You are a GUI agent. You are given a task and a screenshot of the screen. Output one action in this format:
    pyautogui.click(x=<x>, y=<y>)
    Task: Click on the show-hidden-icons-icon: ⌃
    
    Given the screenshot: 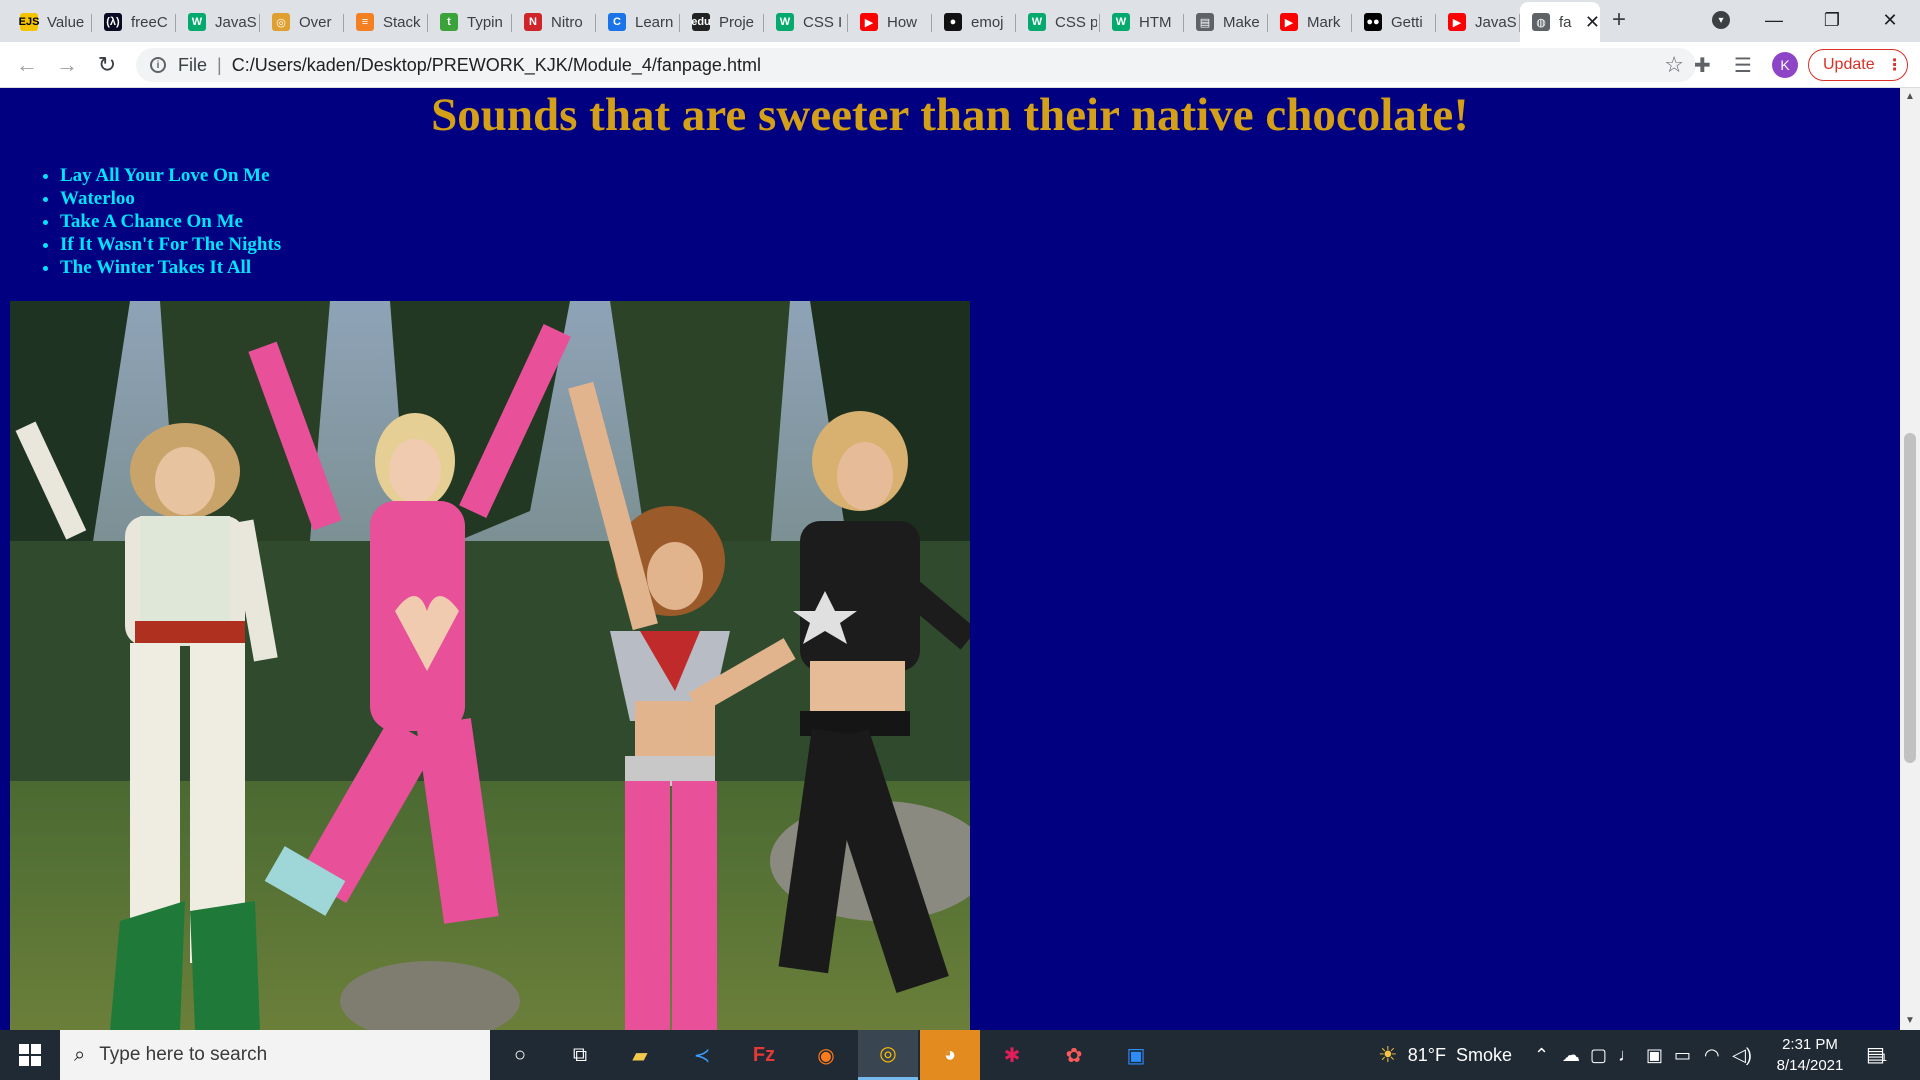 What is the action you would take?
    pyautogui.click(x=1541, y=1055)
    